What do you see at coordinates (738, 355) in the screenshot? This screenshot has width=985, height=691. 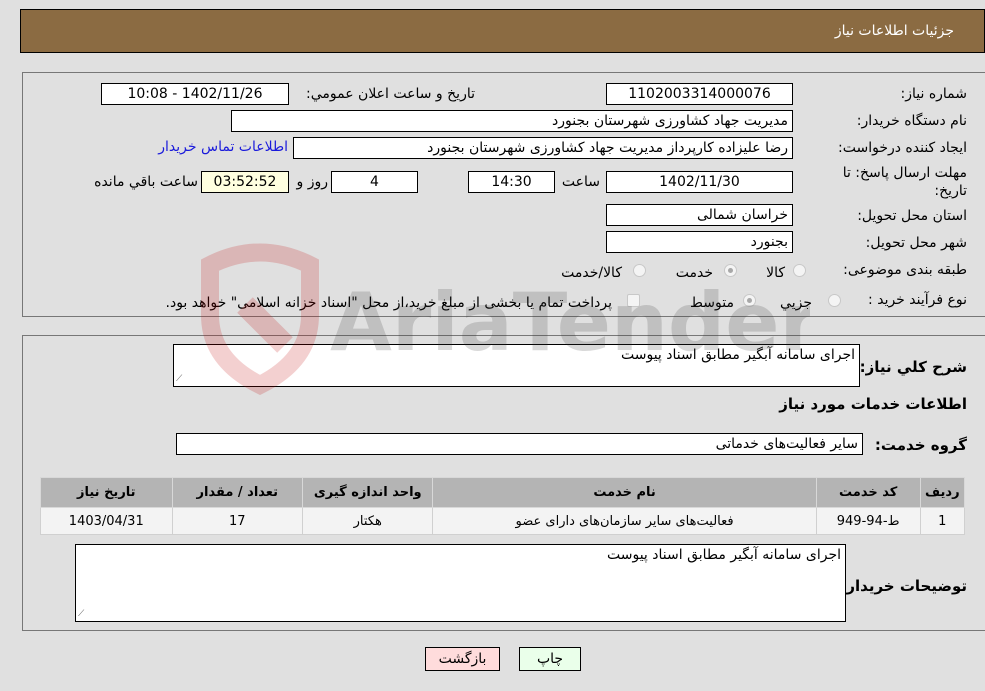 I see `description-text: اجرای سامانه آبگير مطابق اسناد پيوست` at bounding box center [738, 355].